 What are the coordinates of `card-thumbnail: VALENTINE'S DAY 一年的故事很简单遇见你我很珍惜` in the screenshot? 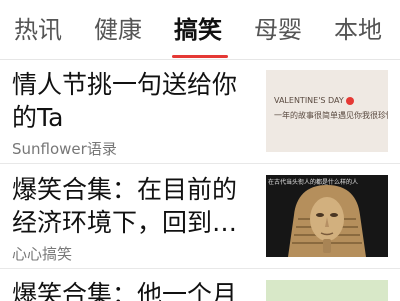 It's located at (327, 111).